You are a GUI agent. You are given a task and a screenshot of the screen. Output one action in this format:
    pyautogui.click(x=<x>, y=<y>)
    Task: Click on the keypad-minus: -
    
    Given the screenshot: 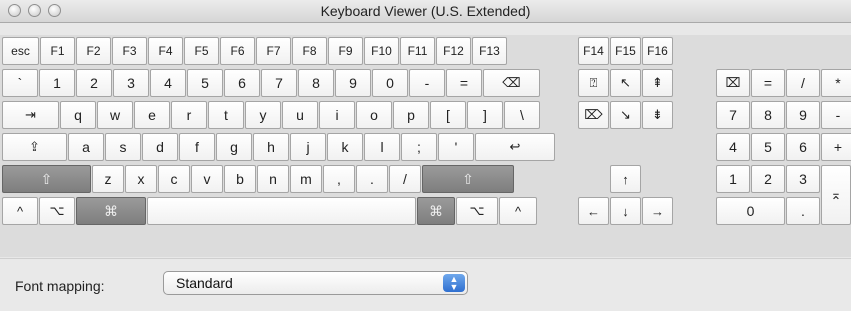 What is the action you would take?
    pyautogui.click(x=836, y=115)
    